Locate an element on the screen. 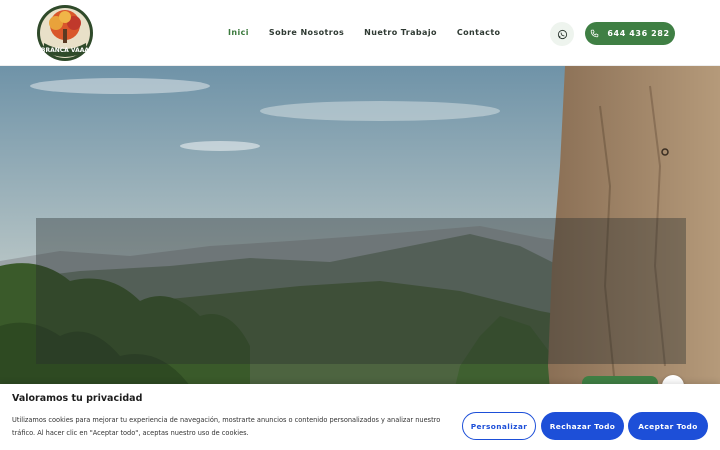 The image size is (720, 450). customize-button: Personalizar is located at coordinates (499, 426).